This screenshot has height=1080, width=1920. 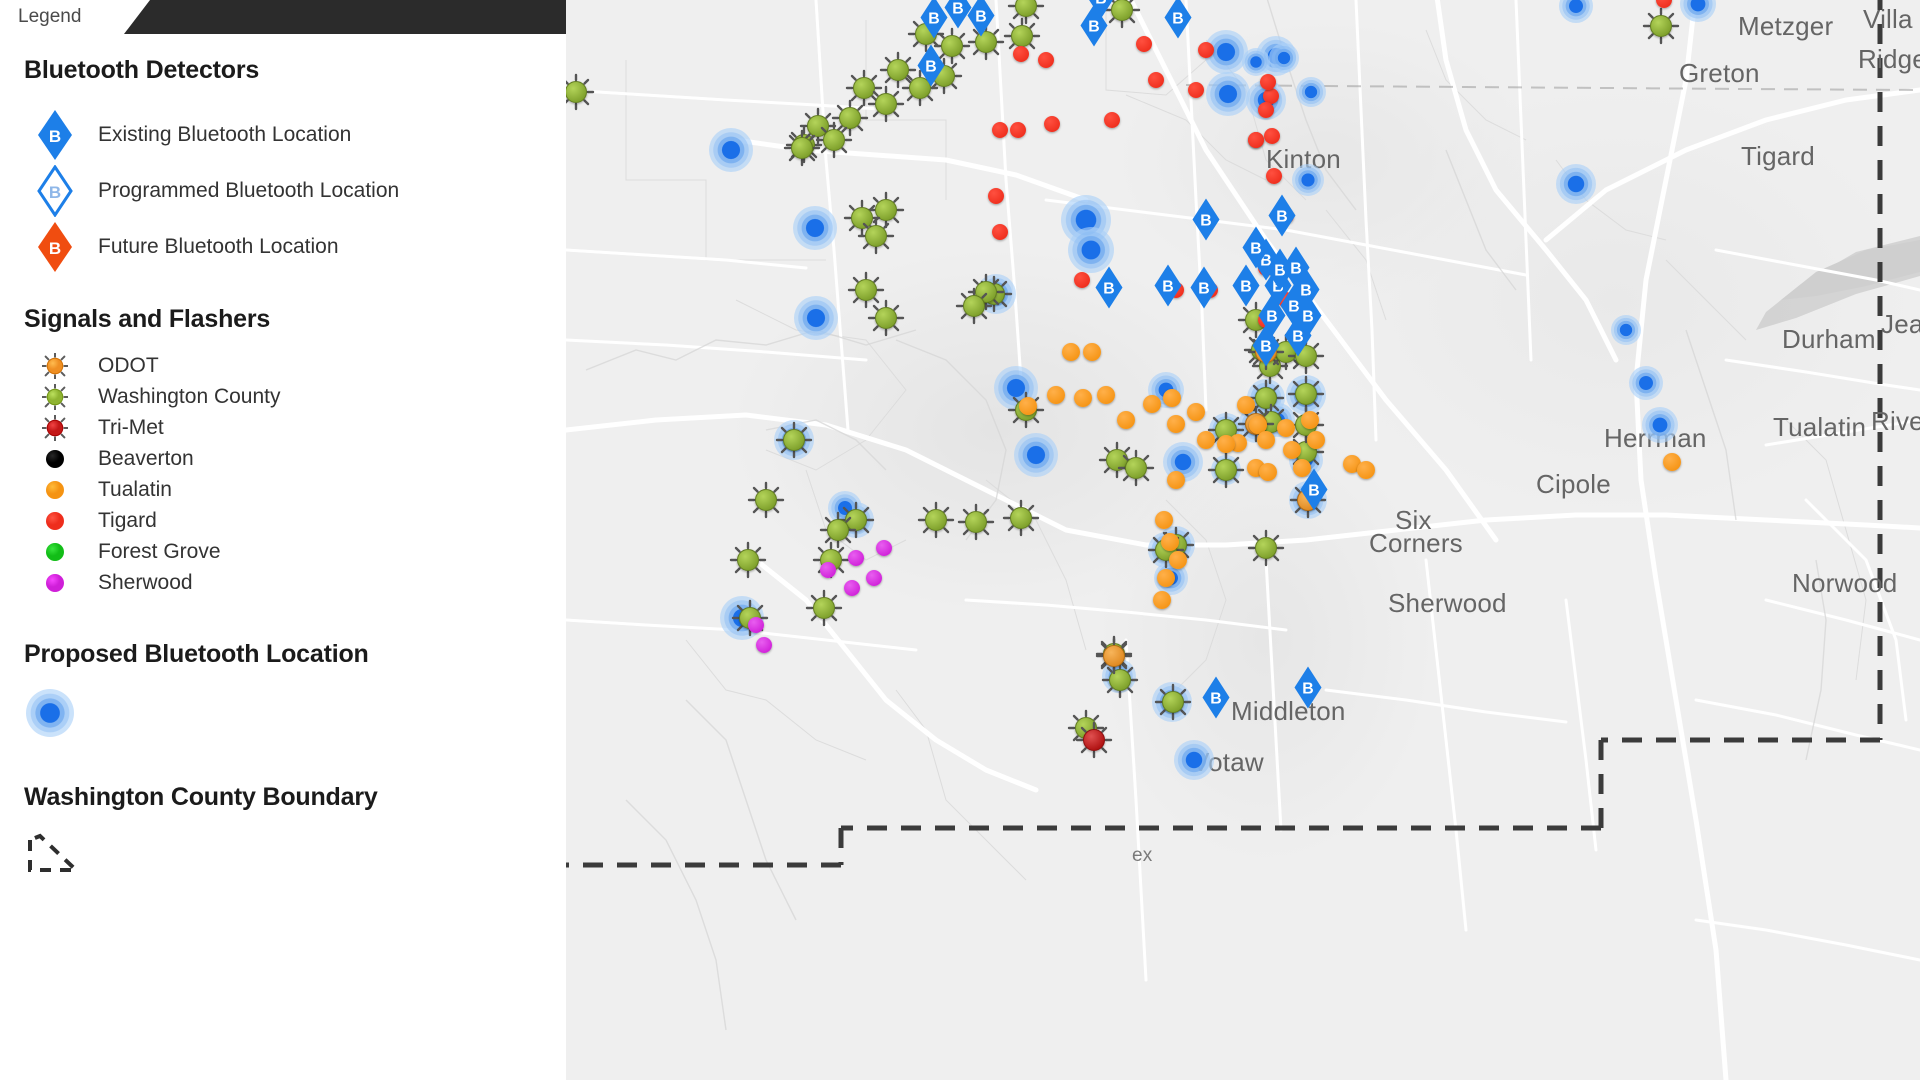 I want to click on legend-item-washington-county: Washington County, so click(x=295, y=396).